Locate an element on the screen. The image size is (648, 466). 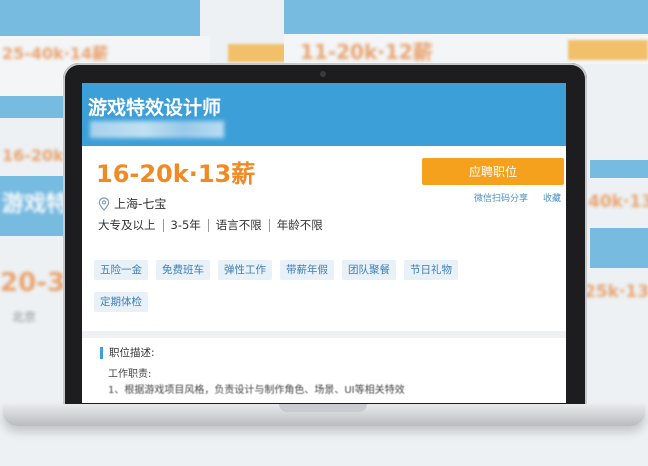
benefit-tag: 弹性工作 is located at coordinates (245, 270).